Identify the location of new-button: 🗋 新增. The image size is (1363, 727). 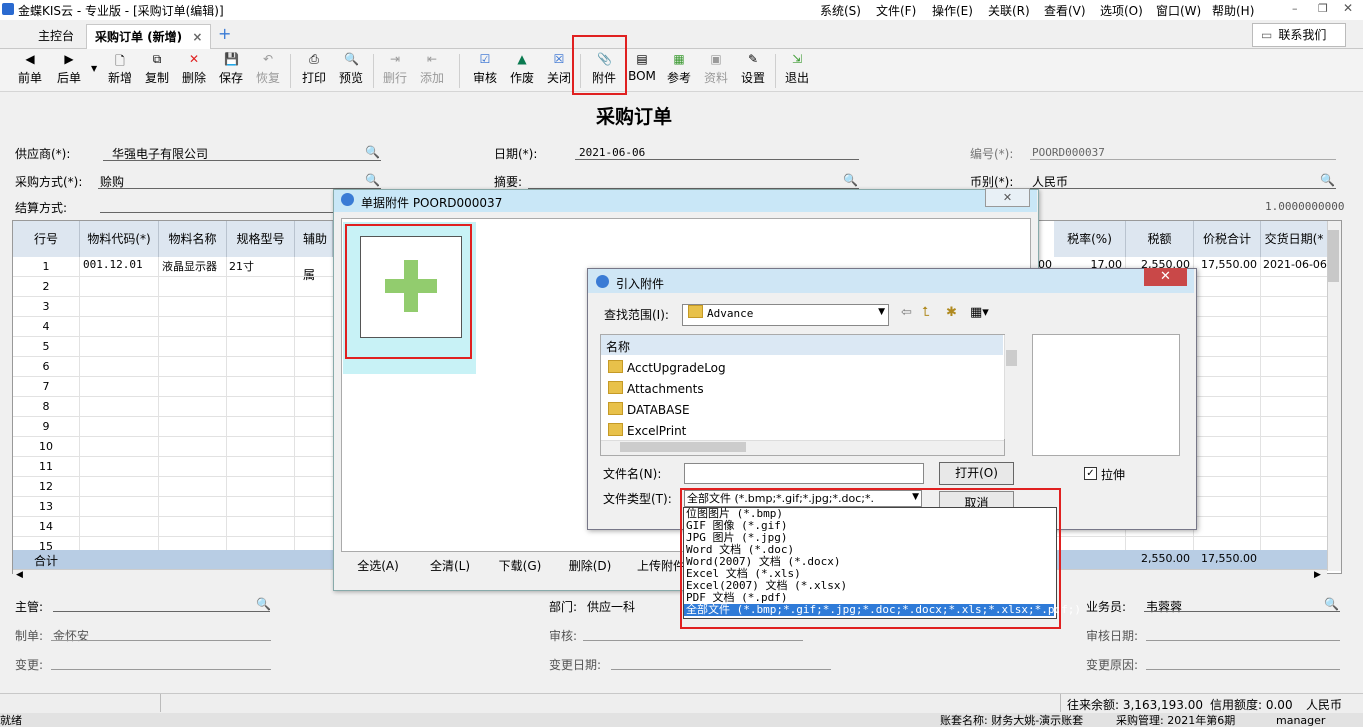
(120, 69).